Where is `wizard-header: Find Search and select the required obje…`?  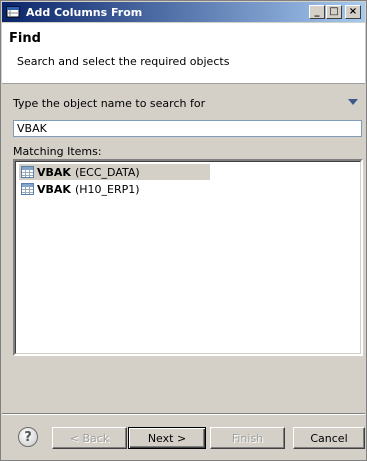 wizard-header: Find Search and select the required obje… is located at coordinates (183, 53).